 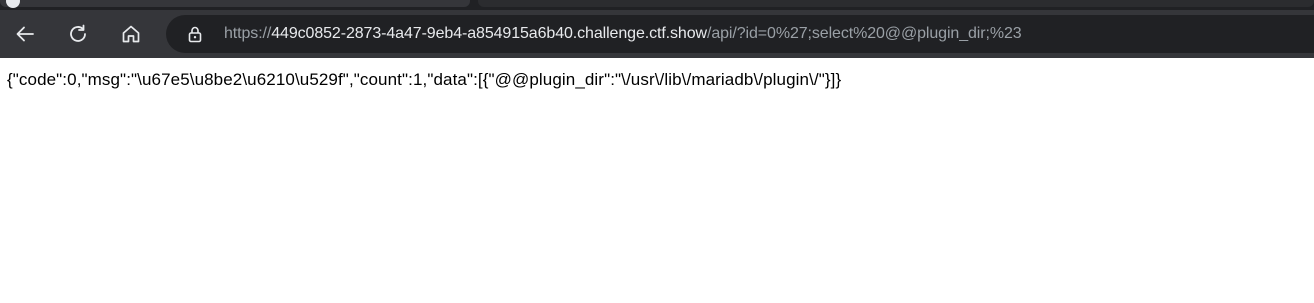 I want to click on tab-strip, so click(x=657, y=5).